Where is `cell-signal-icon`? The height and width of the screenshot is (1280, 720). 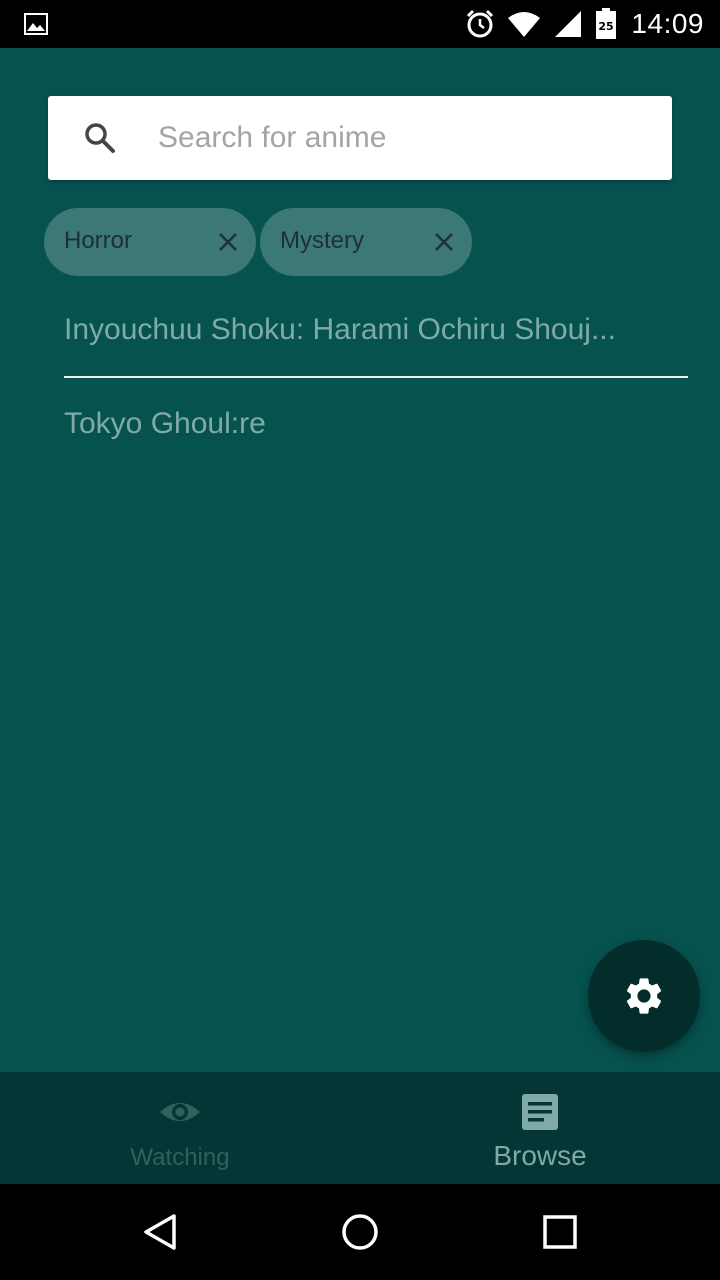 cell-signal-icon is located at coordinates (568, 24).